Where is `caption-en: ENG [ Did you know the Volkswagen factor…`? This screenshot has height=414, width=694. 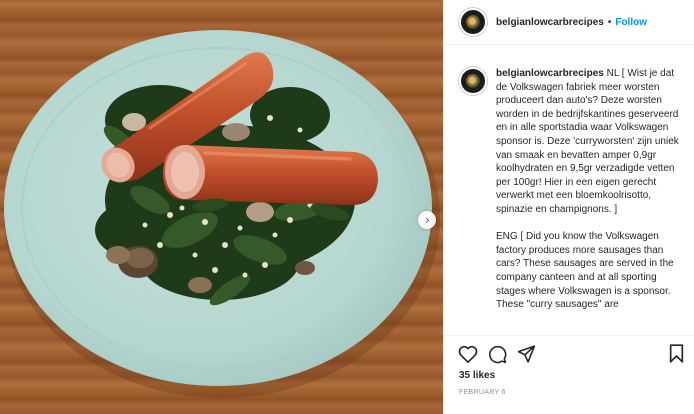
caption-en: ENG [ Did you know the Volkswagen factor… is located at coordinates (585, 271).